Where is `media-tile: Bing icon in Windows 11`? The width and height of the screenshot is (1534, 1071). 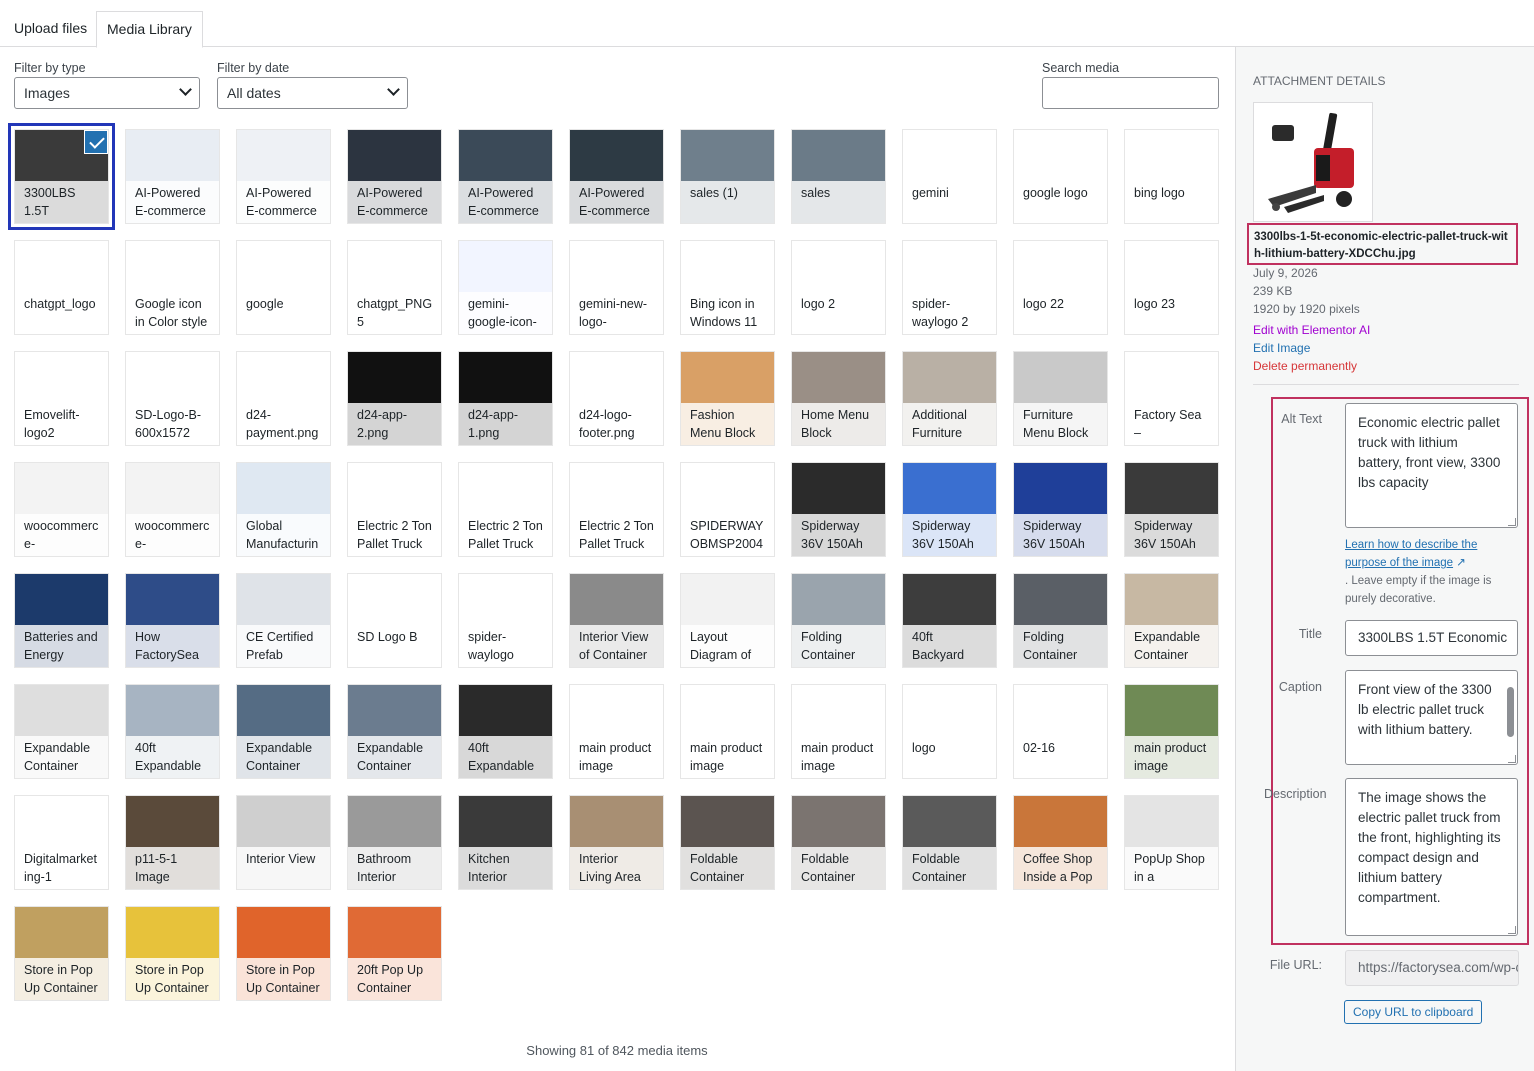 media-tile: Bing icon in Windows 11 is located at coordinates (727, 287).